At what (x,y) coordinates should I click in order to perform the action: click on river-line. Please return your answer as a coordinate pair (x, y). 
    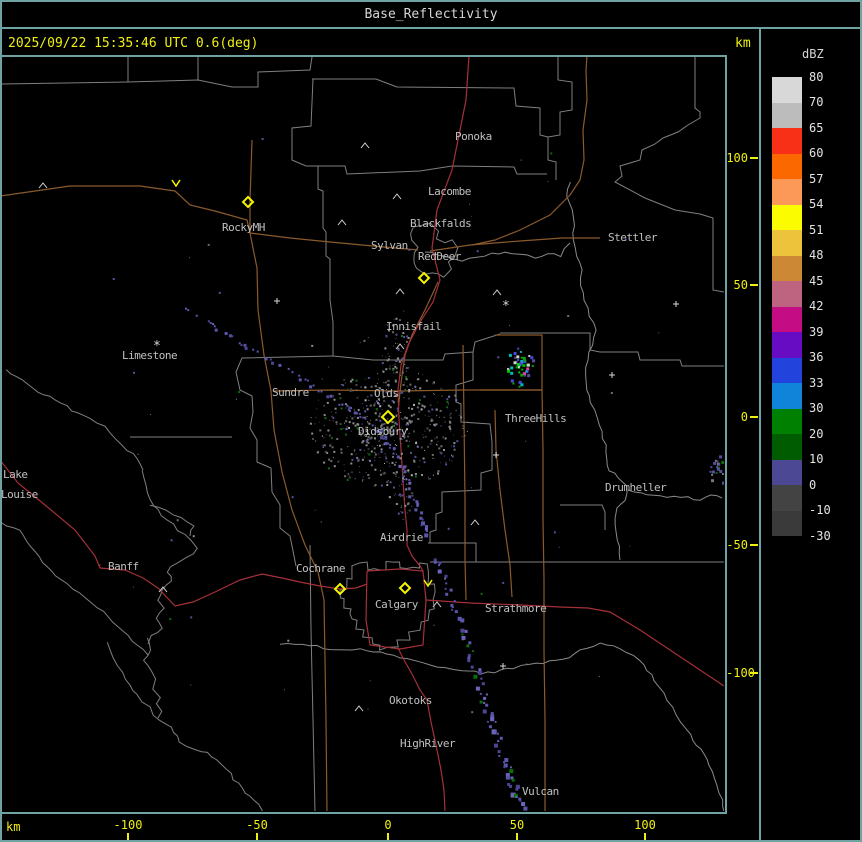
    Looking at the image, I should click on (501, 726).